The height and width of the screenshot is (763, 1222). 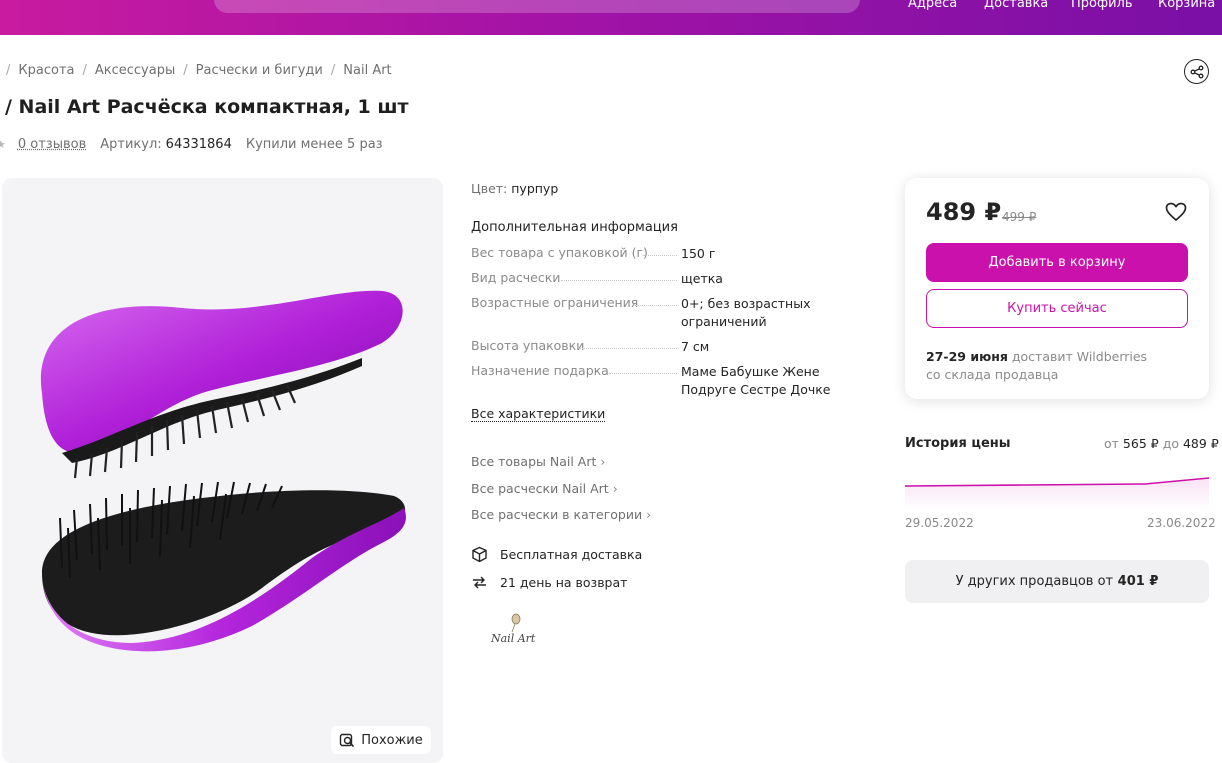 What do you see at coordinates (516, 277) in the screenshot?
I see `spec-key: Вид расчески` at bounding box center [516, 277].